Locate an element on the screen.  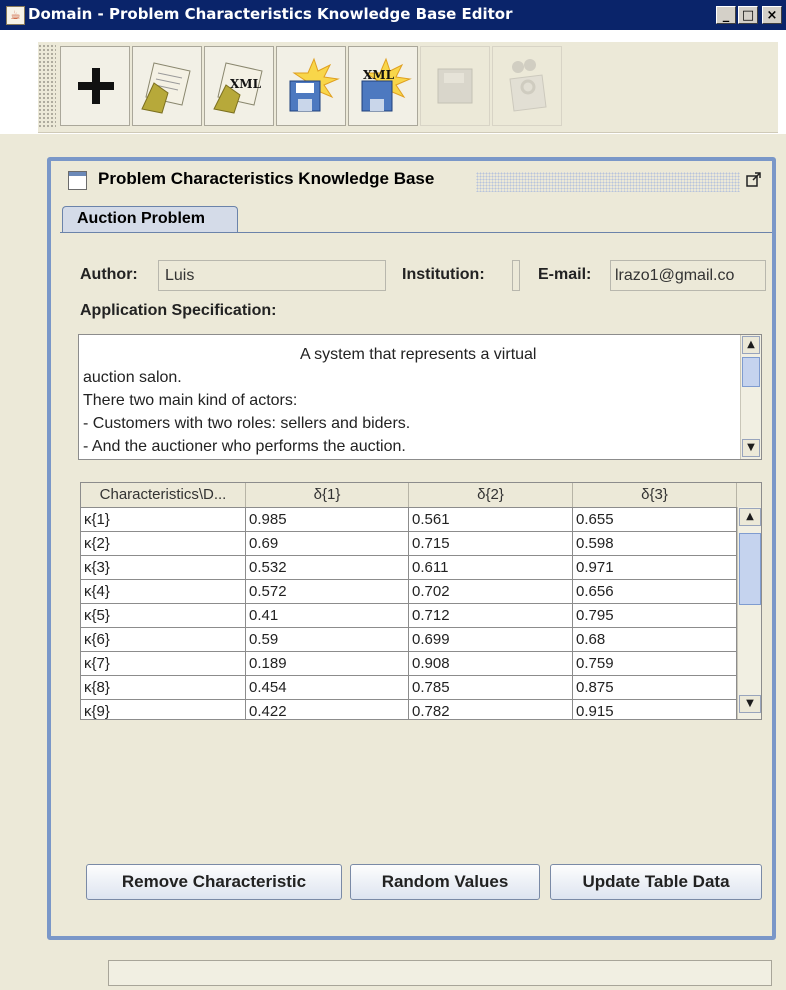
frame-title: Problem Characteristics Knowledge Base is located at coordinates (266, 178).